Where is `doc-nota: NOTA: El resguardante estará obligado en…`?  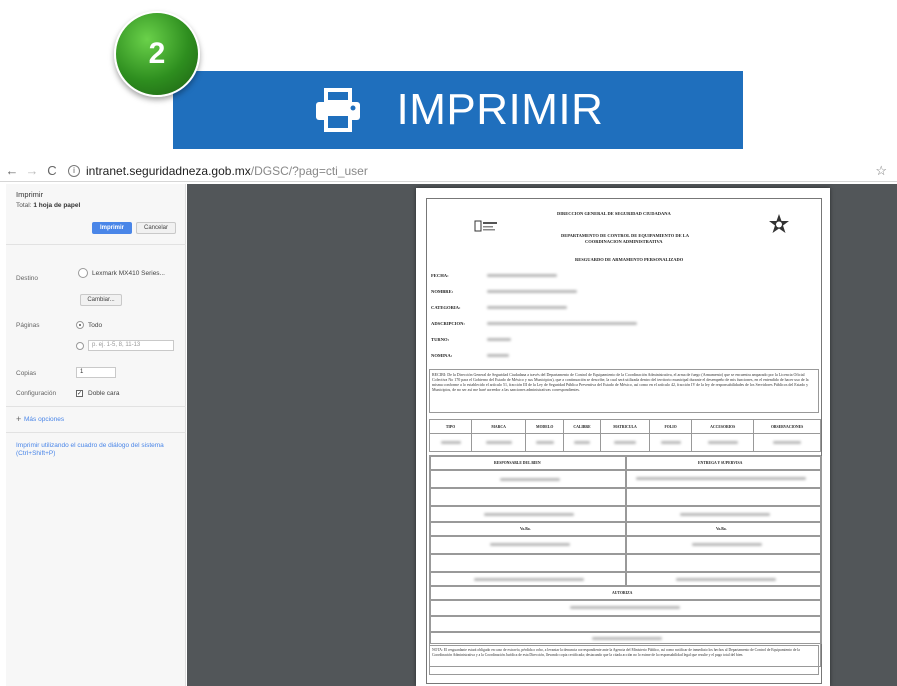 doc-nota: NOTA: El resguardante estará obligado en… is located at coordinates (624, 660).